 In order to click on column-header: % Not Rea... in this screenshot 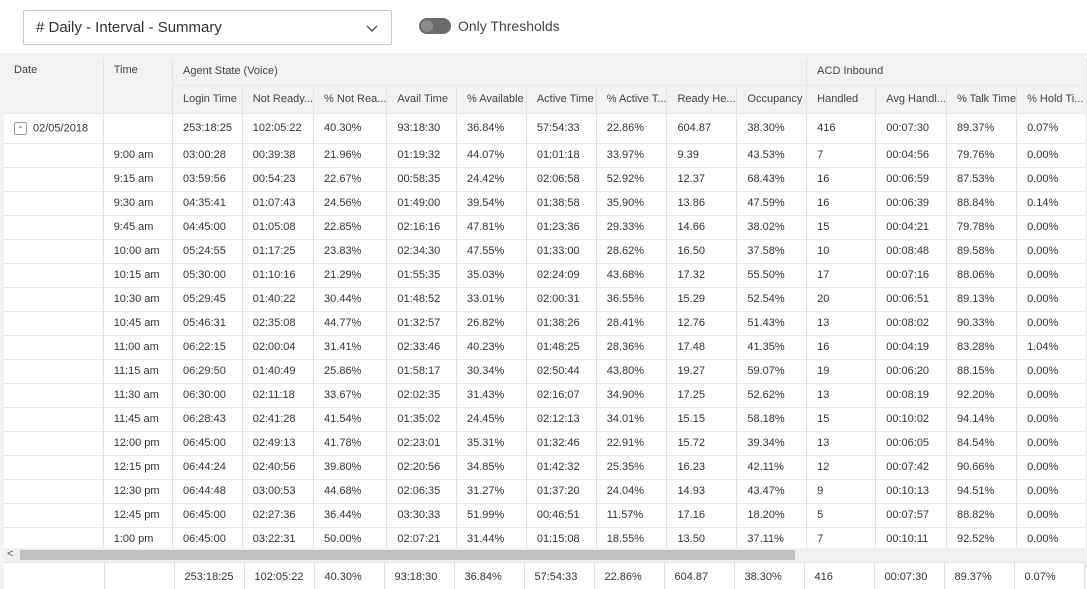, I will do `click(350, 99)`.